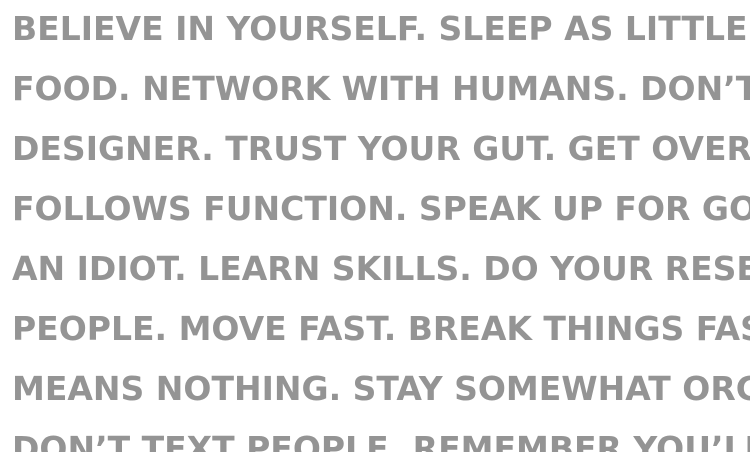 The image size is (750, 452). I want to click on manifesto-line-6: PEOPLE. MOVE FAST. BREAK THINGS FASTER., so click(381, 328).